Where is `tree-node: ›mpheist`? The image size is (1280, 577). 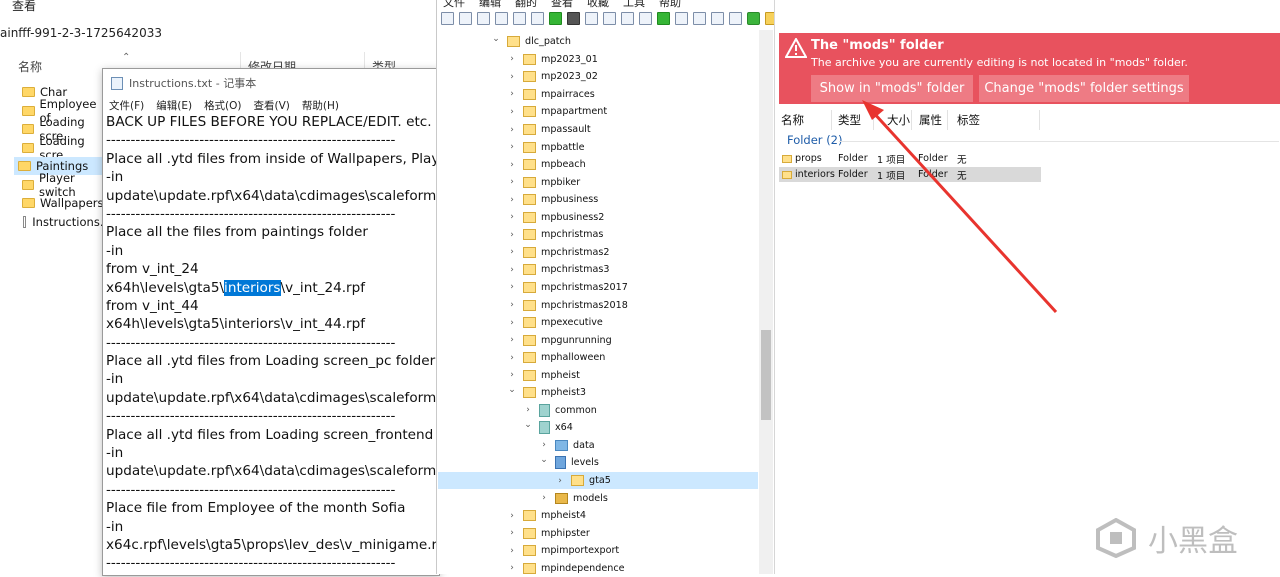 tree-node: ›mpheist is located at coordinates (543, 375).